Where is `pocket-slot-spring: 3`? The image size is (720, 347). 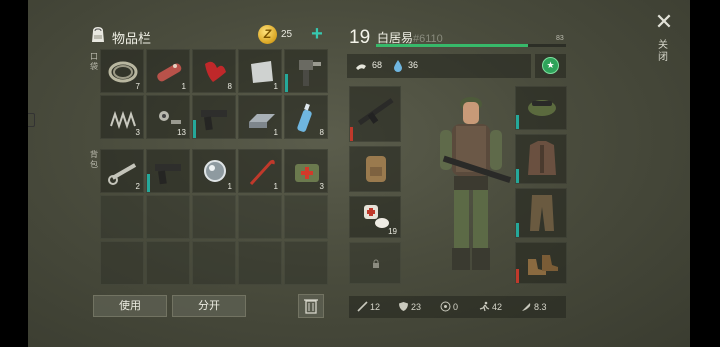 pocket-slot-spring: 3 is located at coordinates (122, 117).